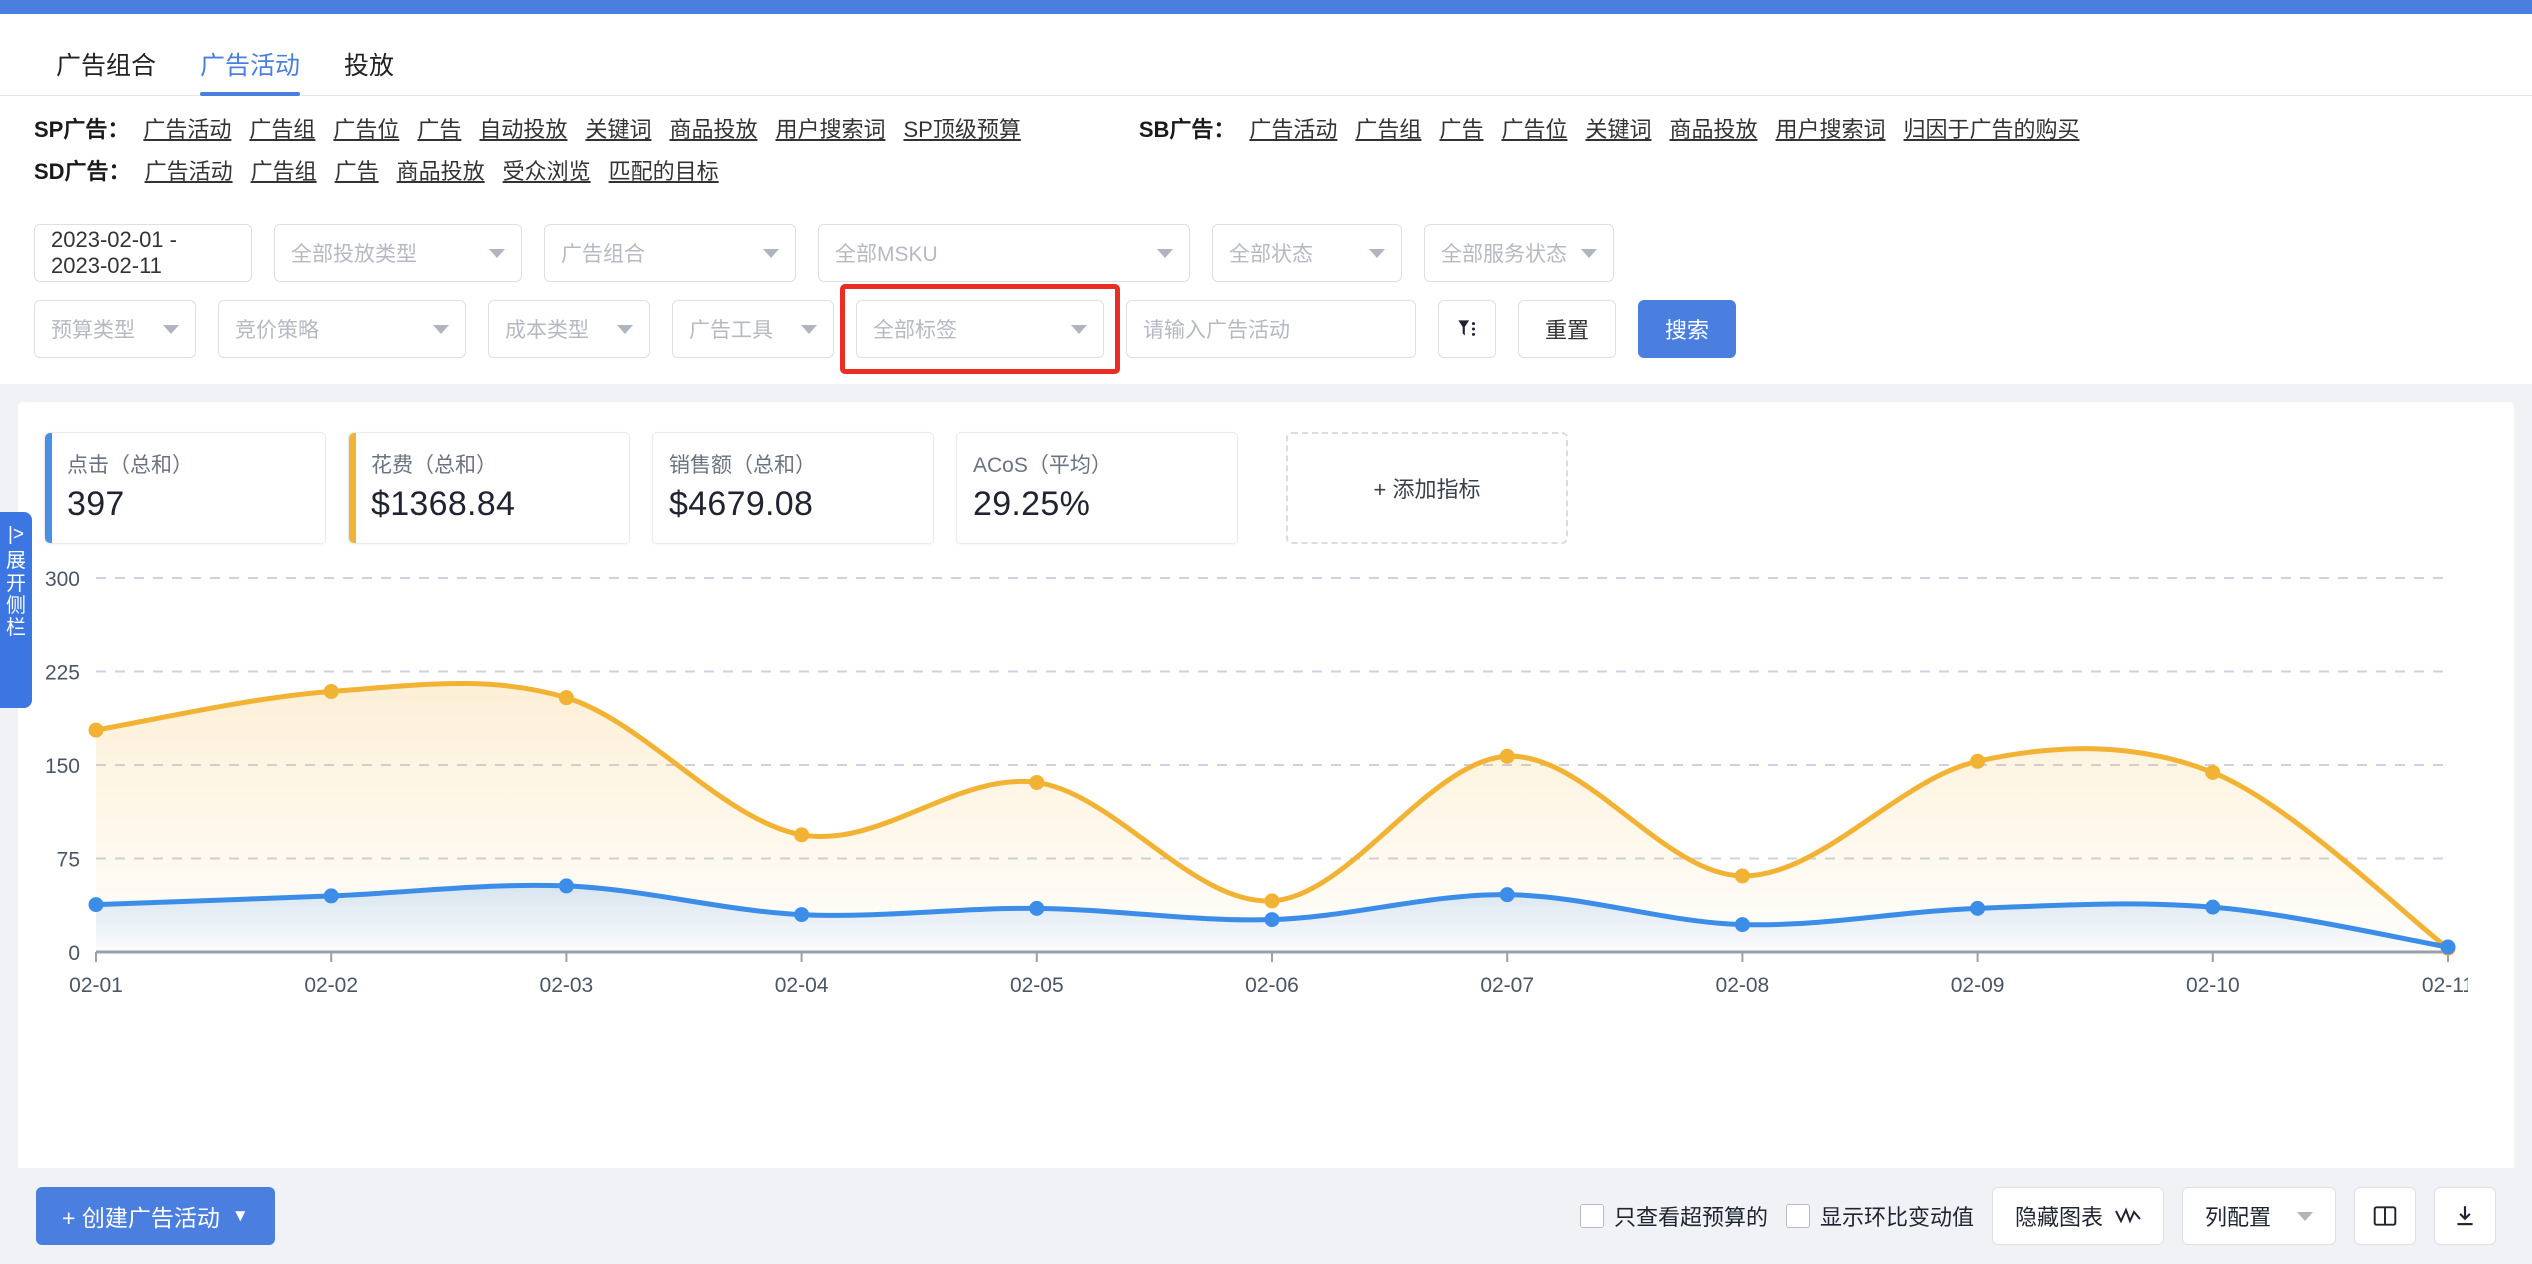  What do you see at coordinates (16, 606) in the screenshot?
I see `expand-sidebar-char-3: 侧` at bounding box center [16, 606].